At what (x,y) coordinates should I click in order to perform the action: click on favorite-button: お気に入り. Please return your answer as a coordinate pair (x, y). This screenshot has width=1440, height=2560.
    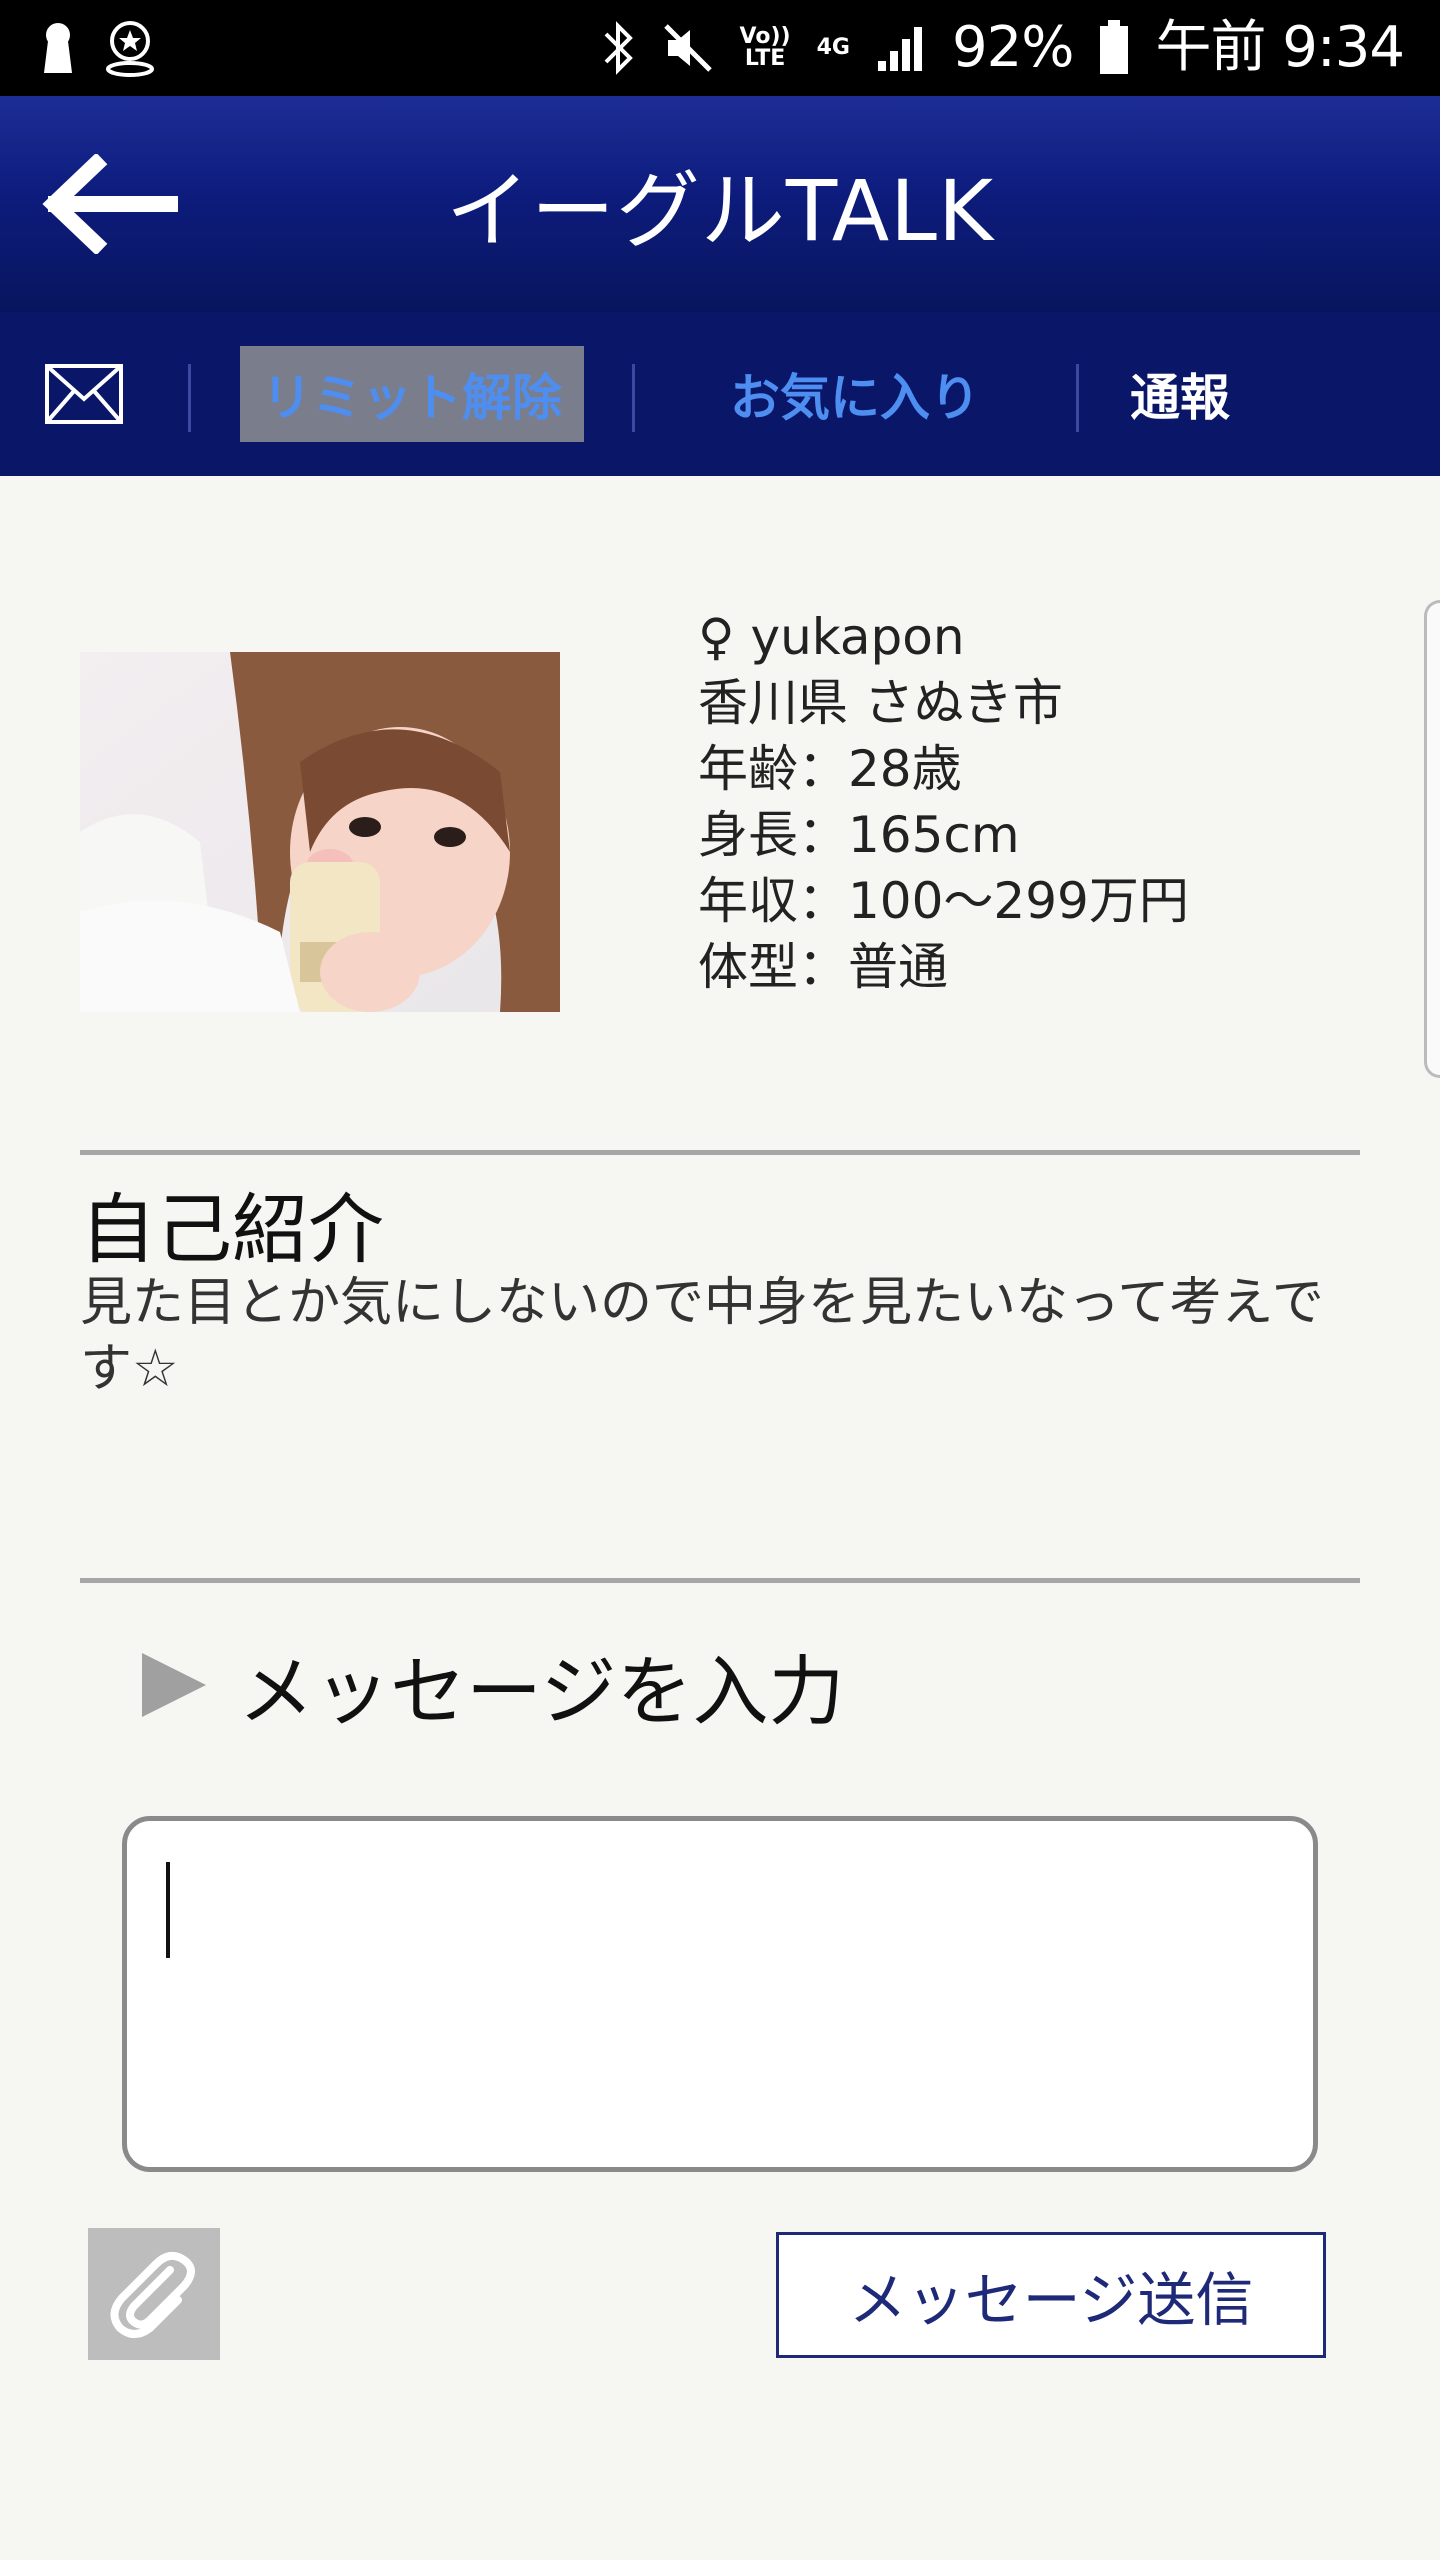
    Looking at the image, I should click on (855, 394).